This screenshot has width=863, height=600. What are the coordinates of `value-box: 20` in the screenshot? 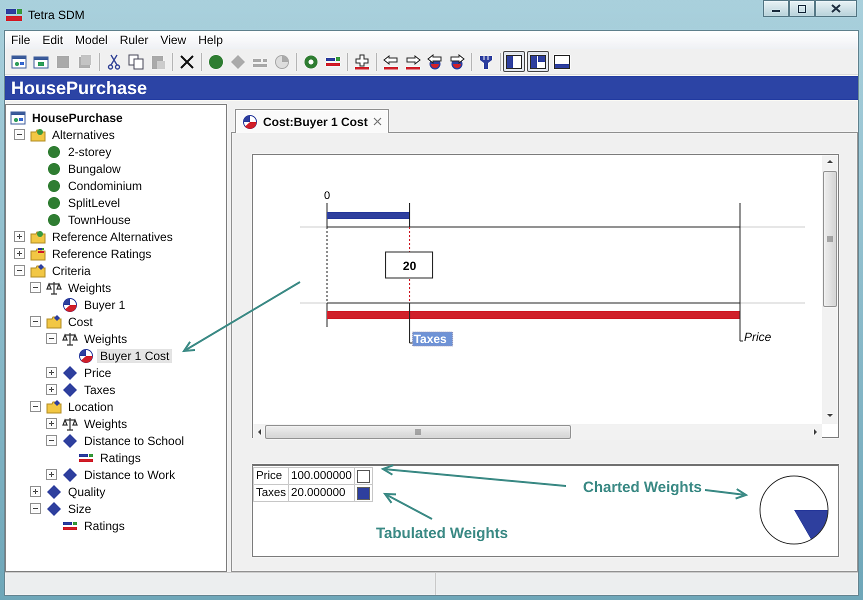 It's located at (409, 265).